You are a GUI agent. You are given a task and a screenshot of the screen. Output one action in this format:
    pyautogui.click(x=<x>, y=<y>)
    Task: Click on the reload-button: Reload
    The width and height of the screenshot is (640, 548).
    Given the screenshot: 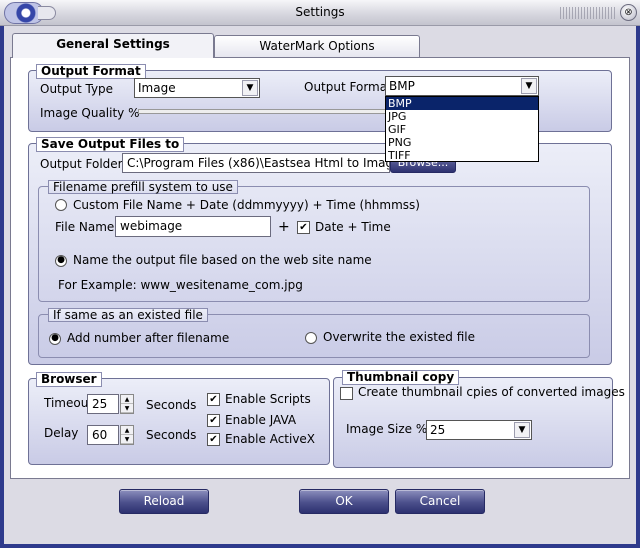 What is the action you would take?
    pyautogui.click(x=164, y=501)
    